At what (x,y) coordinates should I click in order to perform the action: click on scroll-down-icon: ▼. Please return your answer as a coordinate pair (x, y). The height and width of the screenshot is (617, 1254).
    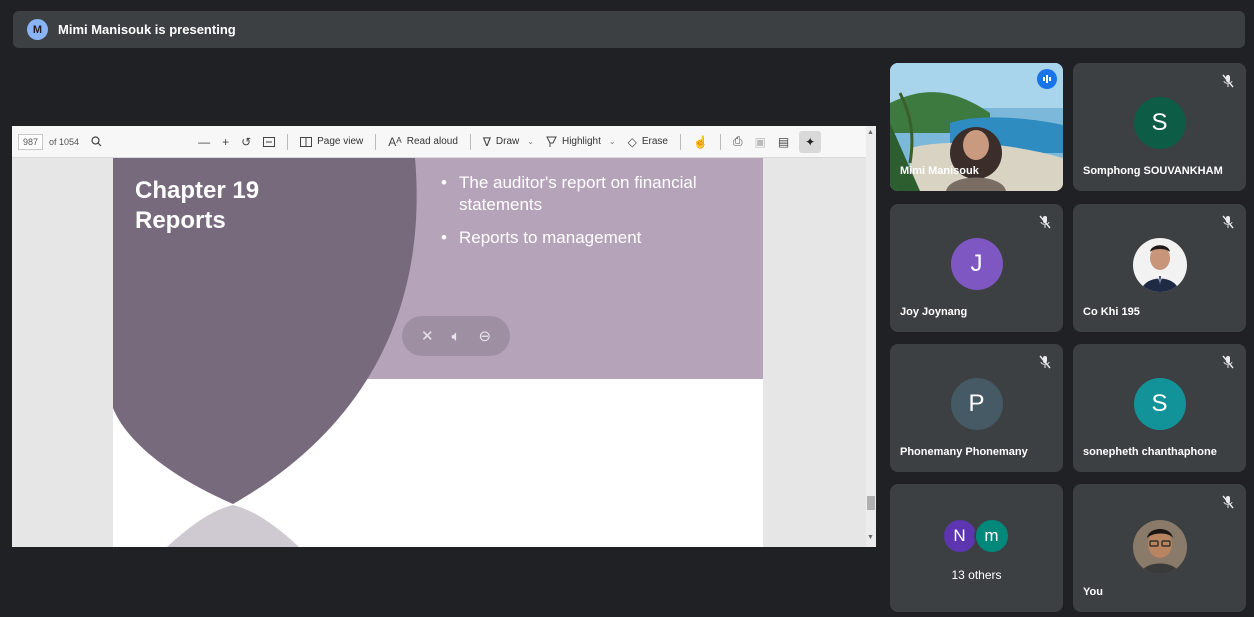
    Looking at the image, I should click on (870, 537).